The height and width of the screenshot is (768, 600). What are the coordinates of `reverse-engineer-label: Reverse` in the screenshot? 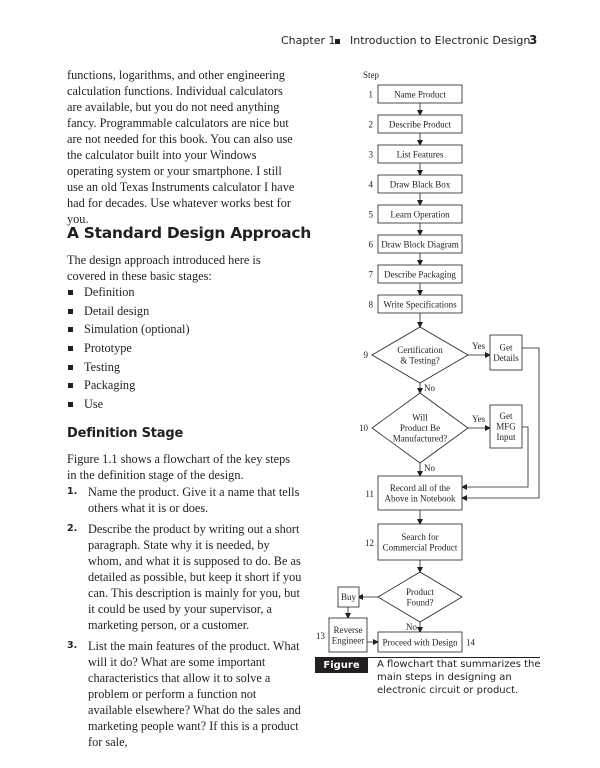 It's located at (348, 630).